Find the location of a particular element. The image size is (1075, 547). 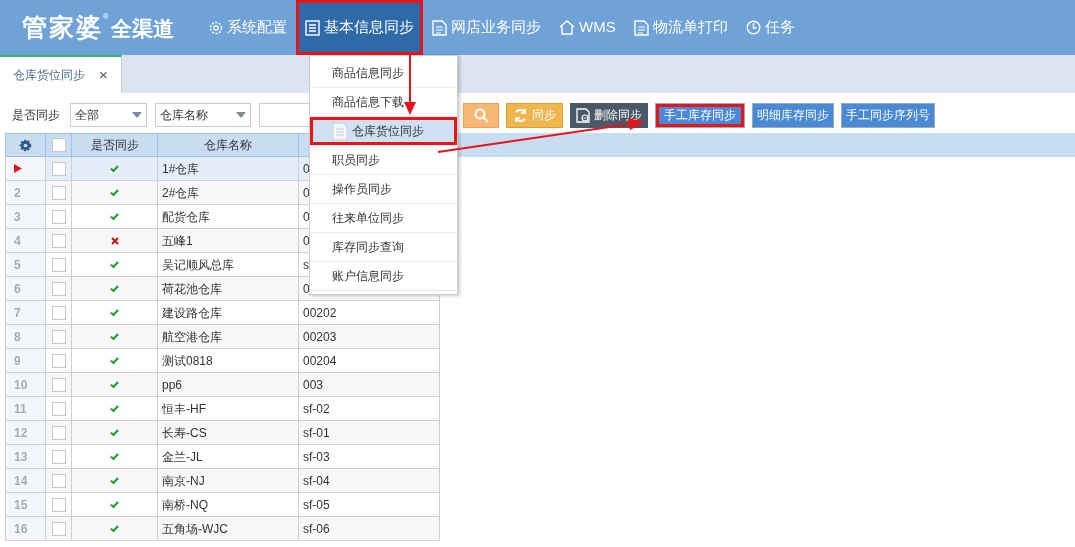

table-cell-text: 00204 is located at coordinates (320, 361).